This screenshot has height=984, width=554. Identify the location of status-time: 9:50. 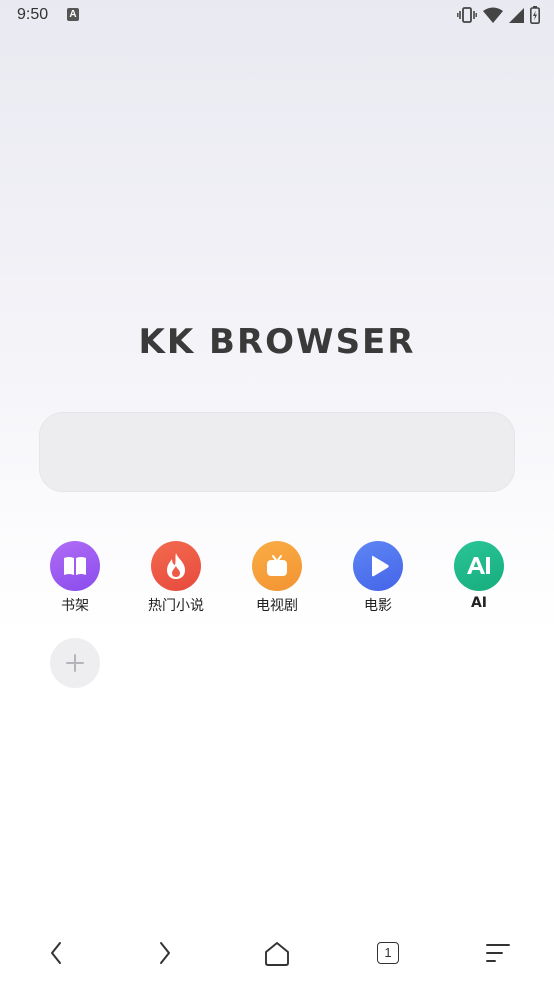
(33, 14).